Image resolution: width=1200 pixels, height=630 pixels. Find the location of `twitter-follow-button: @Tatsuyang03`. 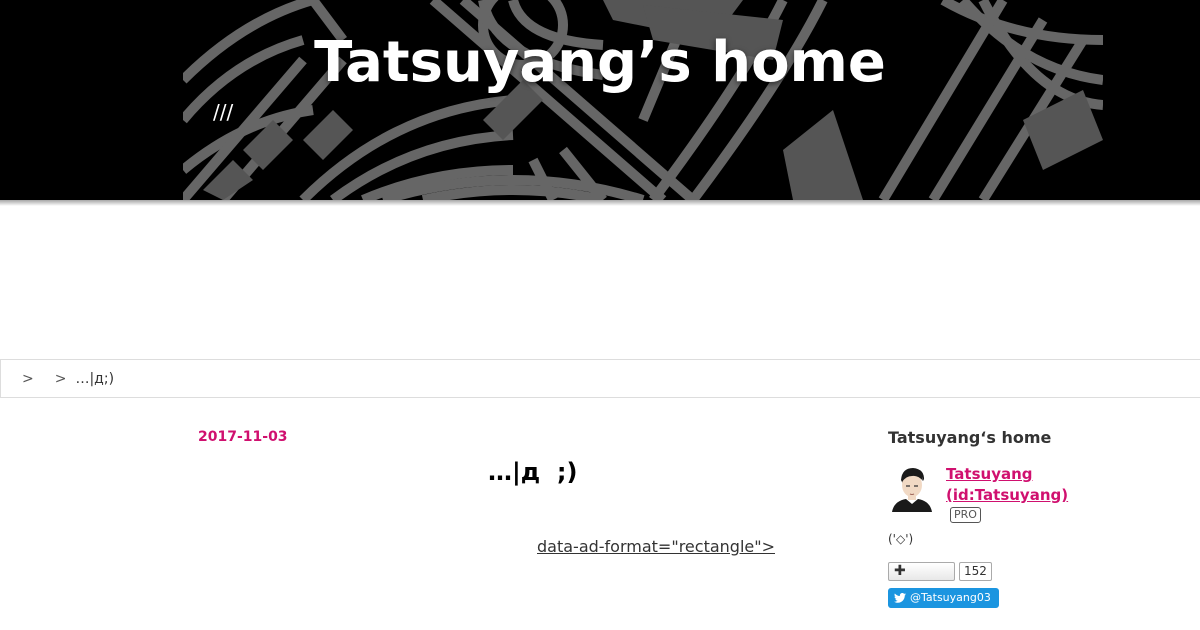

twitter-follow-button: @Tatsuyang03 is located at coordinates (943, 598).